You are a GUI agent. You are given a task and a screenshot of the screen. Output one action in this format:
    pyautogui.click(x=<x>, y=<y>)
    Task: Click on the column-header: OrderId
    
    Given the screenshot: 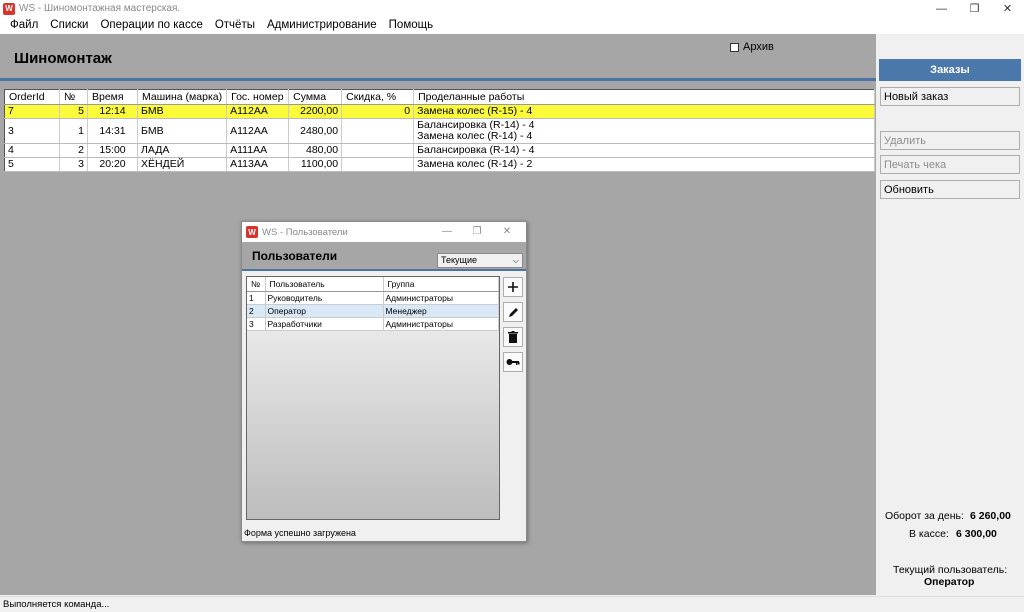 What is the action you would take?
    pyautogui.click(x=32, y=97)
    